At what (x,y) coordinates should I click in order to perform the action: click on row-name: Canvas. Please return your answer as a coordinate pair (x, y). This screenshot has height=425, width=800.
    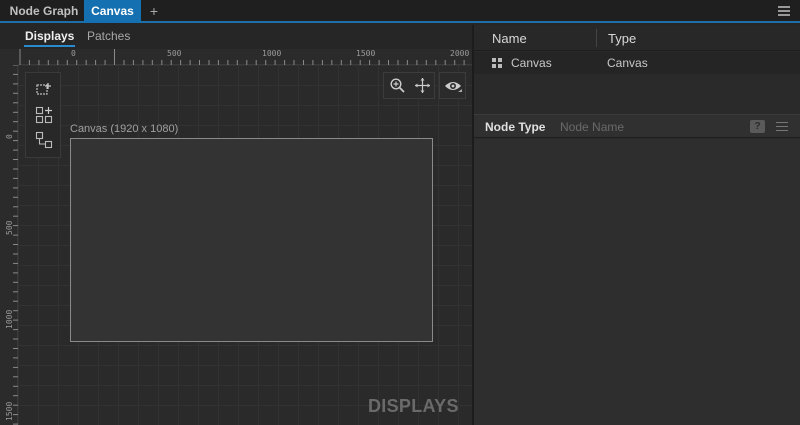
    Looking at the image, I should click on (531, 63).